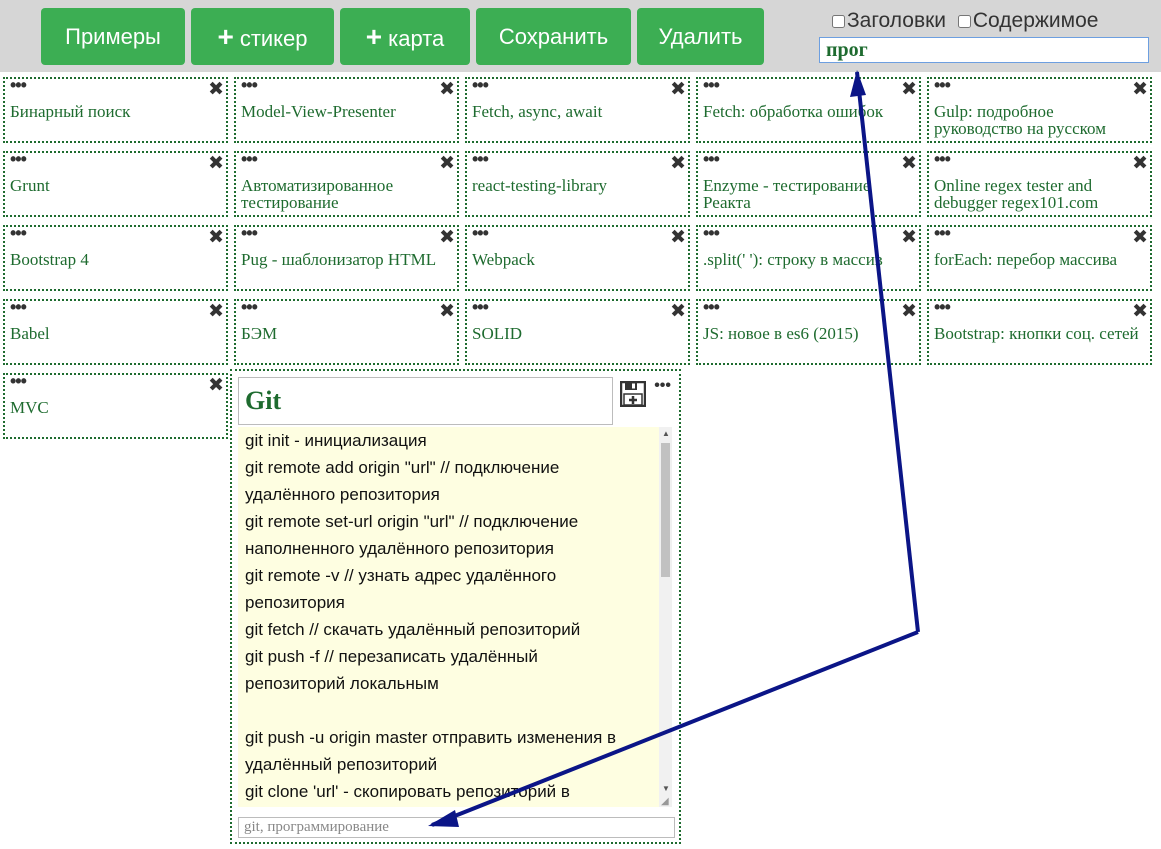 The height and width of the screenshot is (849, 1161). Describe the element at coordinates (887, 352) in the screenshot. I see `arrow-to-search` at that location.